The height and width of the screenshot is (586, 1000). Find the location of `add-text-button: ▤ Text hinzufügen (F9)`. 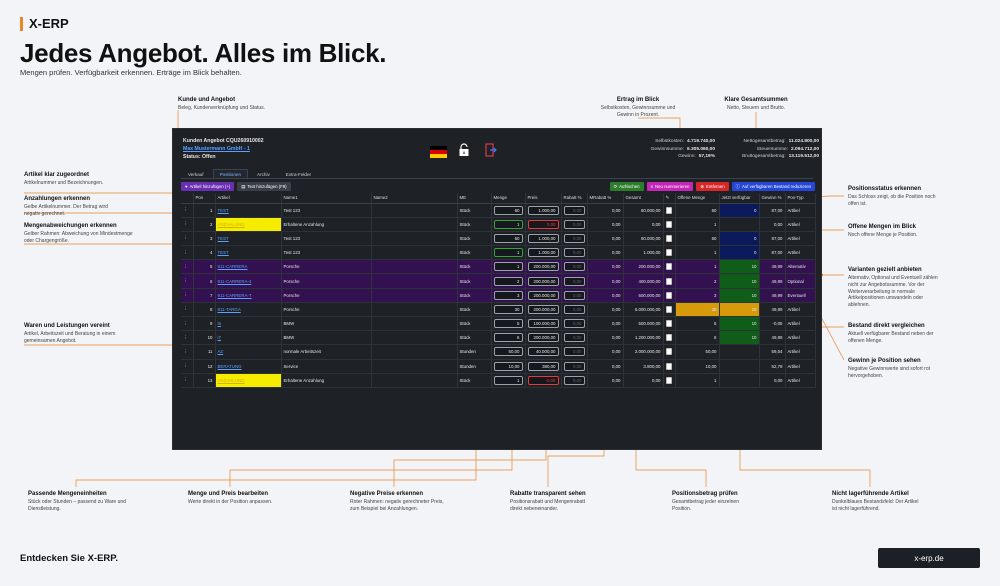

add-text-button: ▤ Text hinzufügen (F9) is located at coordinates (264, 186).